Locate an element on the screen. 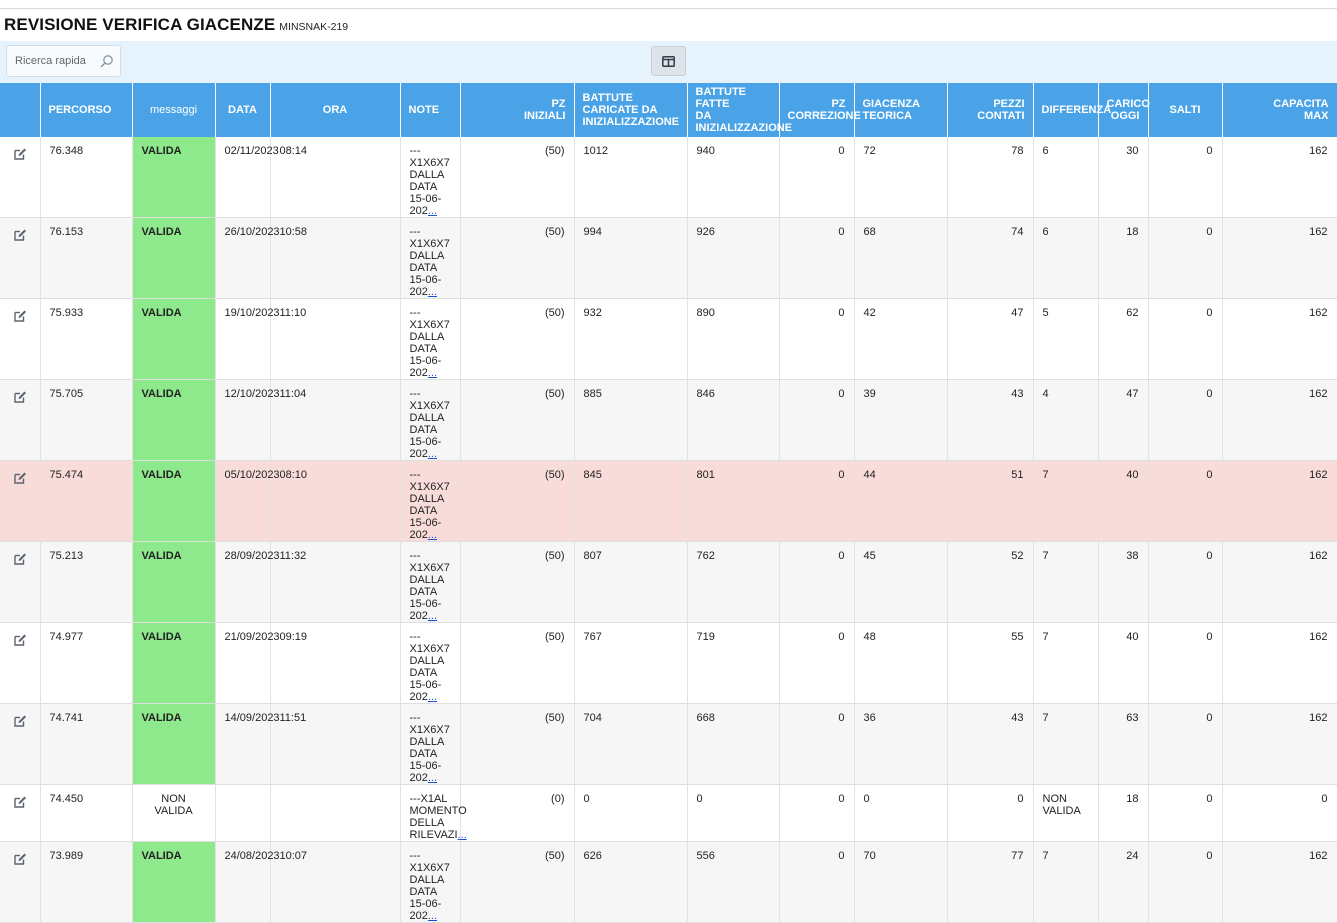 Image resolution: width=1337 pixels, height=923 pixels. cell-battute-fatte: 846 is located at coordinates (733, 420).